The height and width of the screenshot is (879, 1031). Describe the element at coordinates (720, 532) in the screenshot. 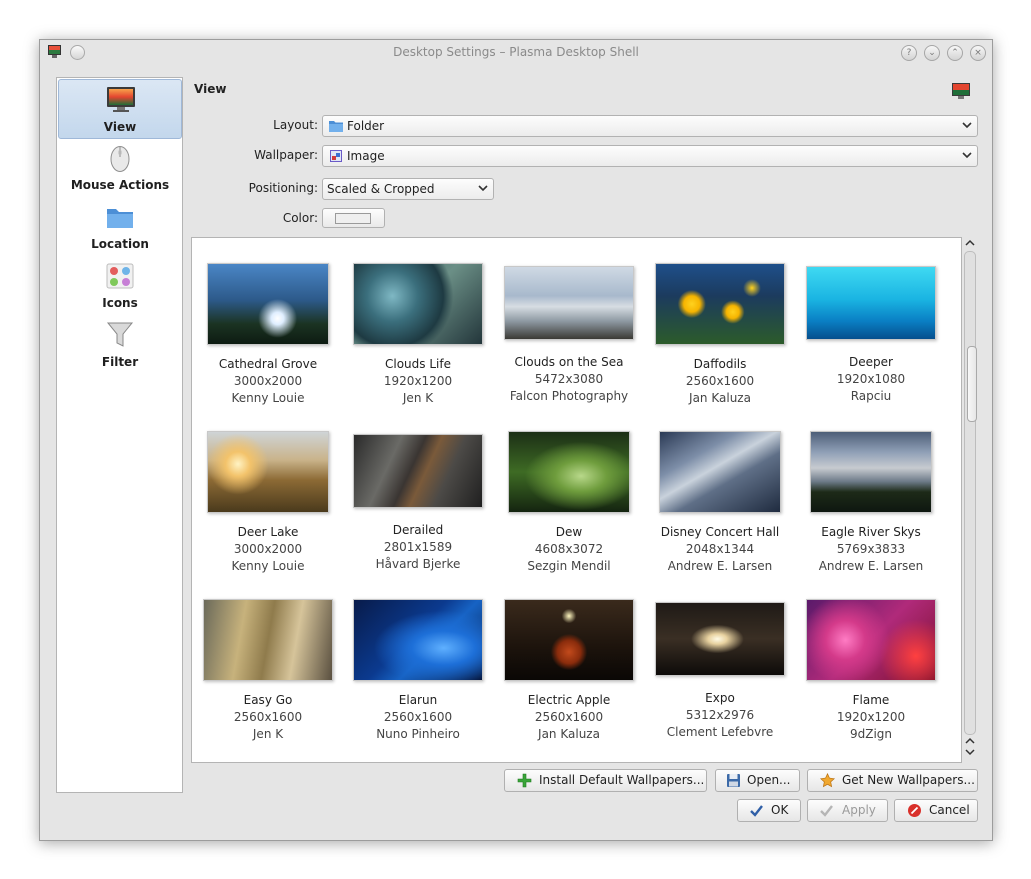

I see `wallpaper-name: Disney Concert Hall` at that location.